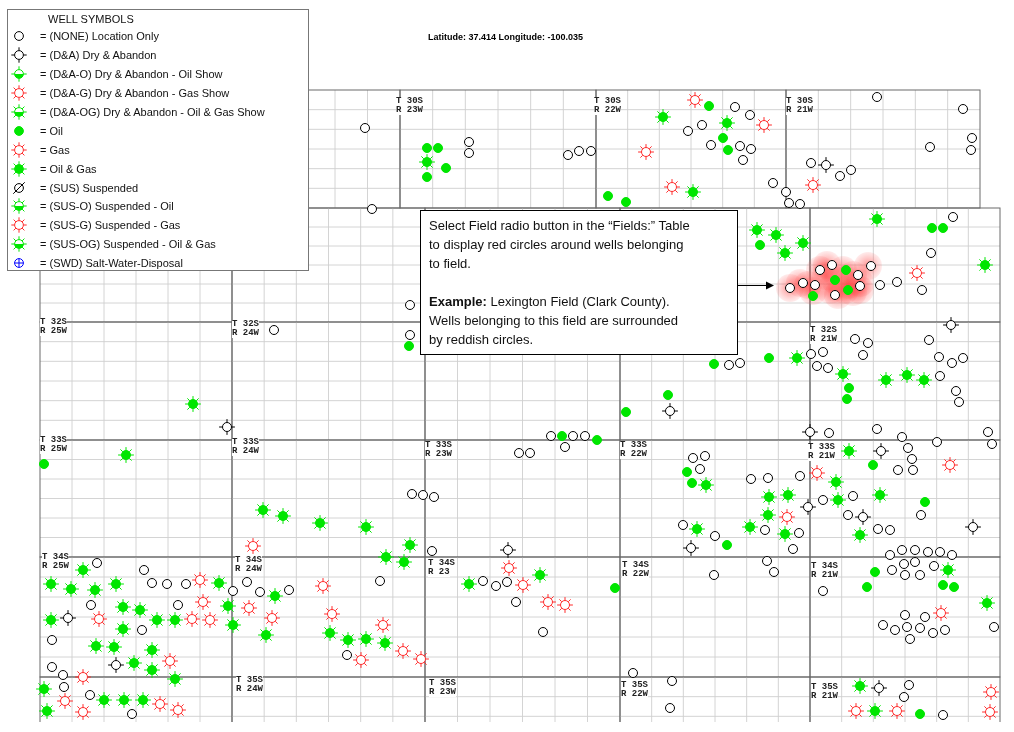 This screenshot has width=1014, height=732. I want to click on legend-label: = (SUS-G) Suspended - Gas, so click(110, 225).